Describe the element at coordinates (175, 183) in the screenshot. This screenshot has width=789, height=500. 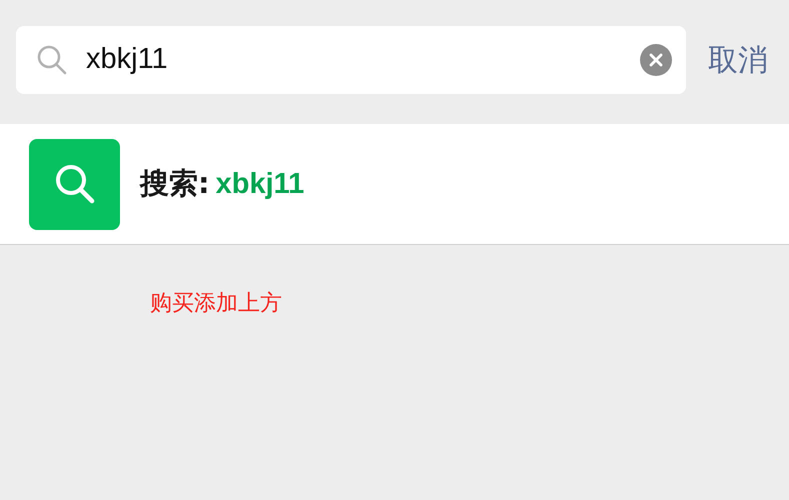
I see `search-label: 搜索:` at that location.